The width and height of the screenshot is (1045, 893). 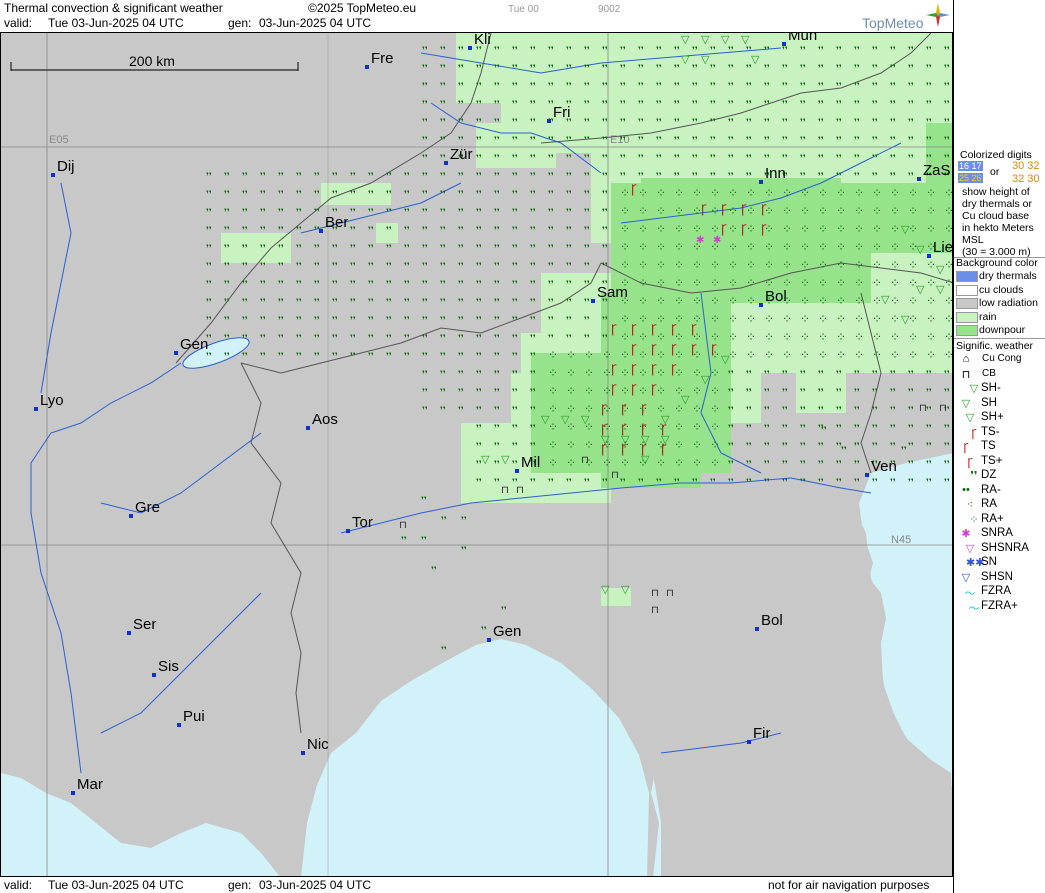 What do you see at coordinates (446, 163) in the screenshot?
I see `city-marker-zur` at bounding box center [446, 163].